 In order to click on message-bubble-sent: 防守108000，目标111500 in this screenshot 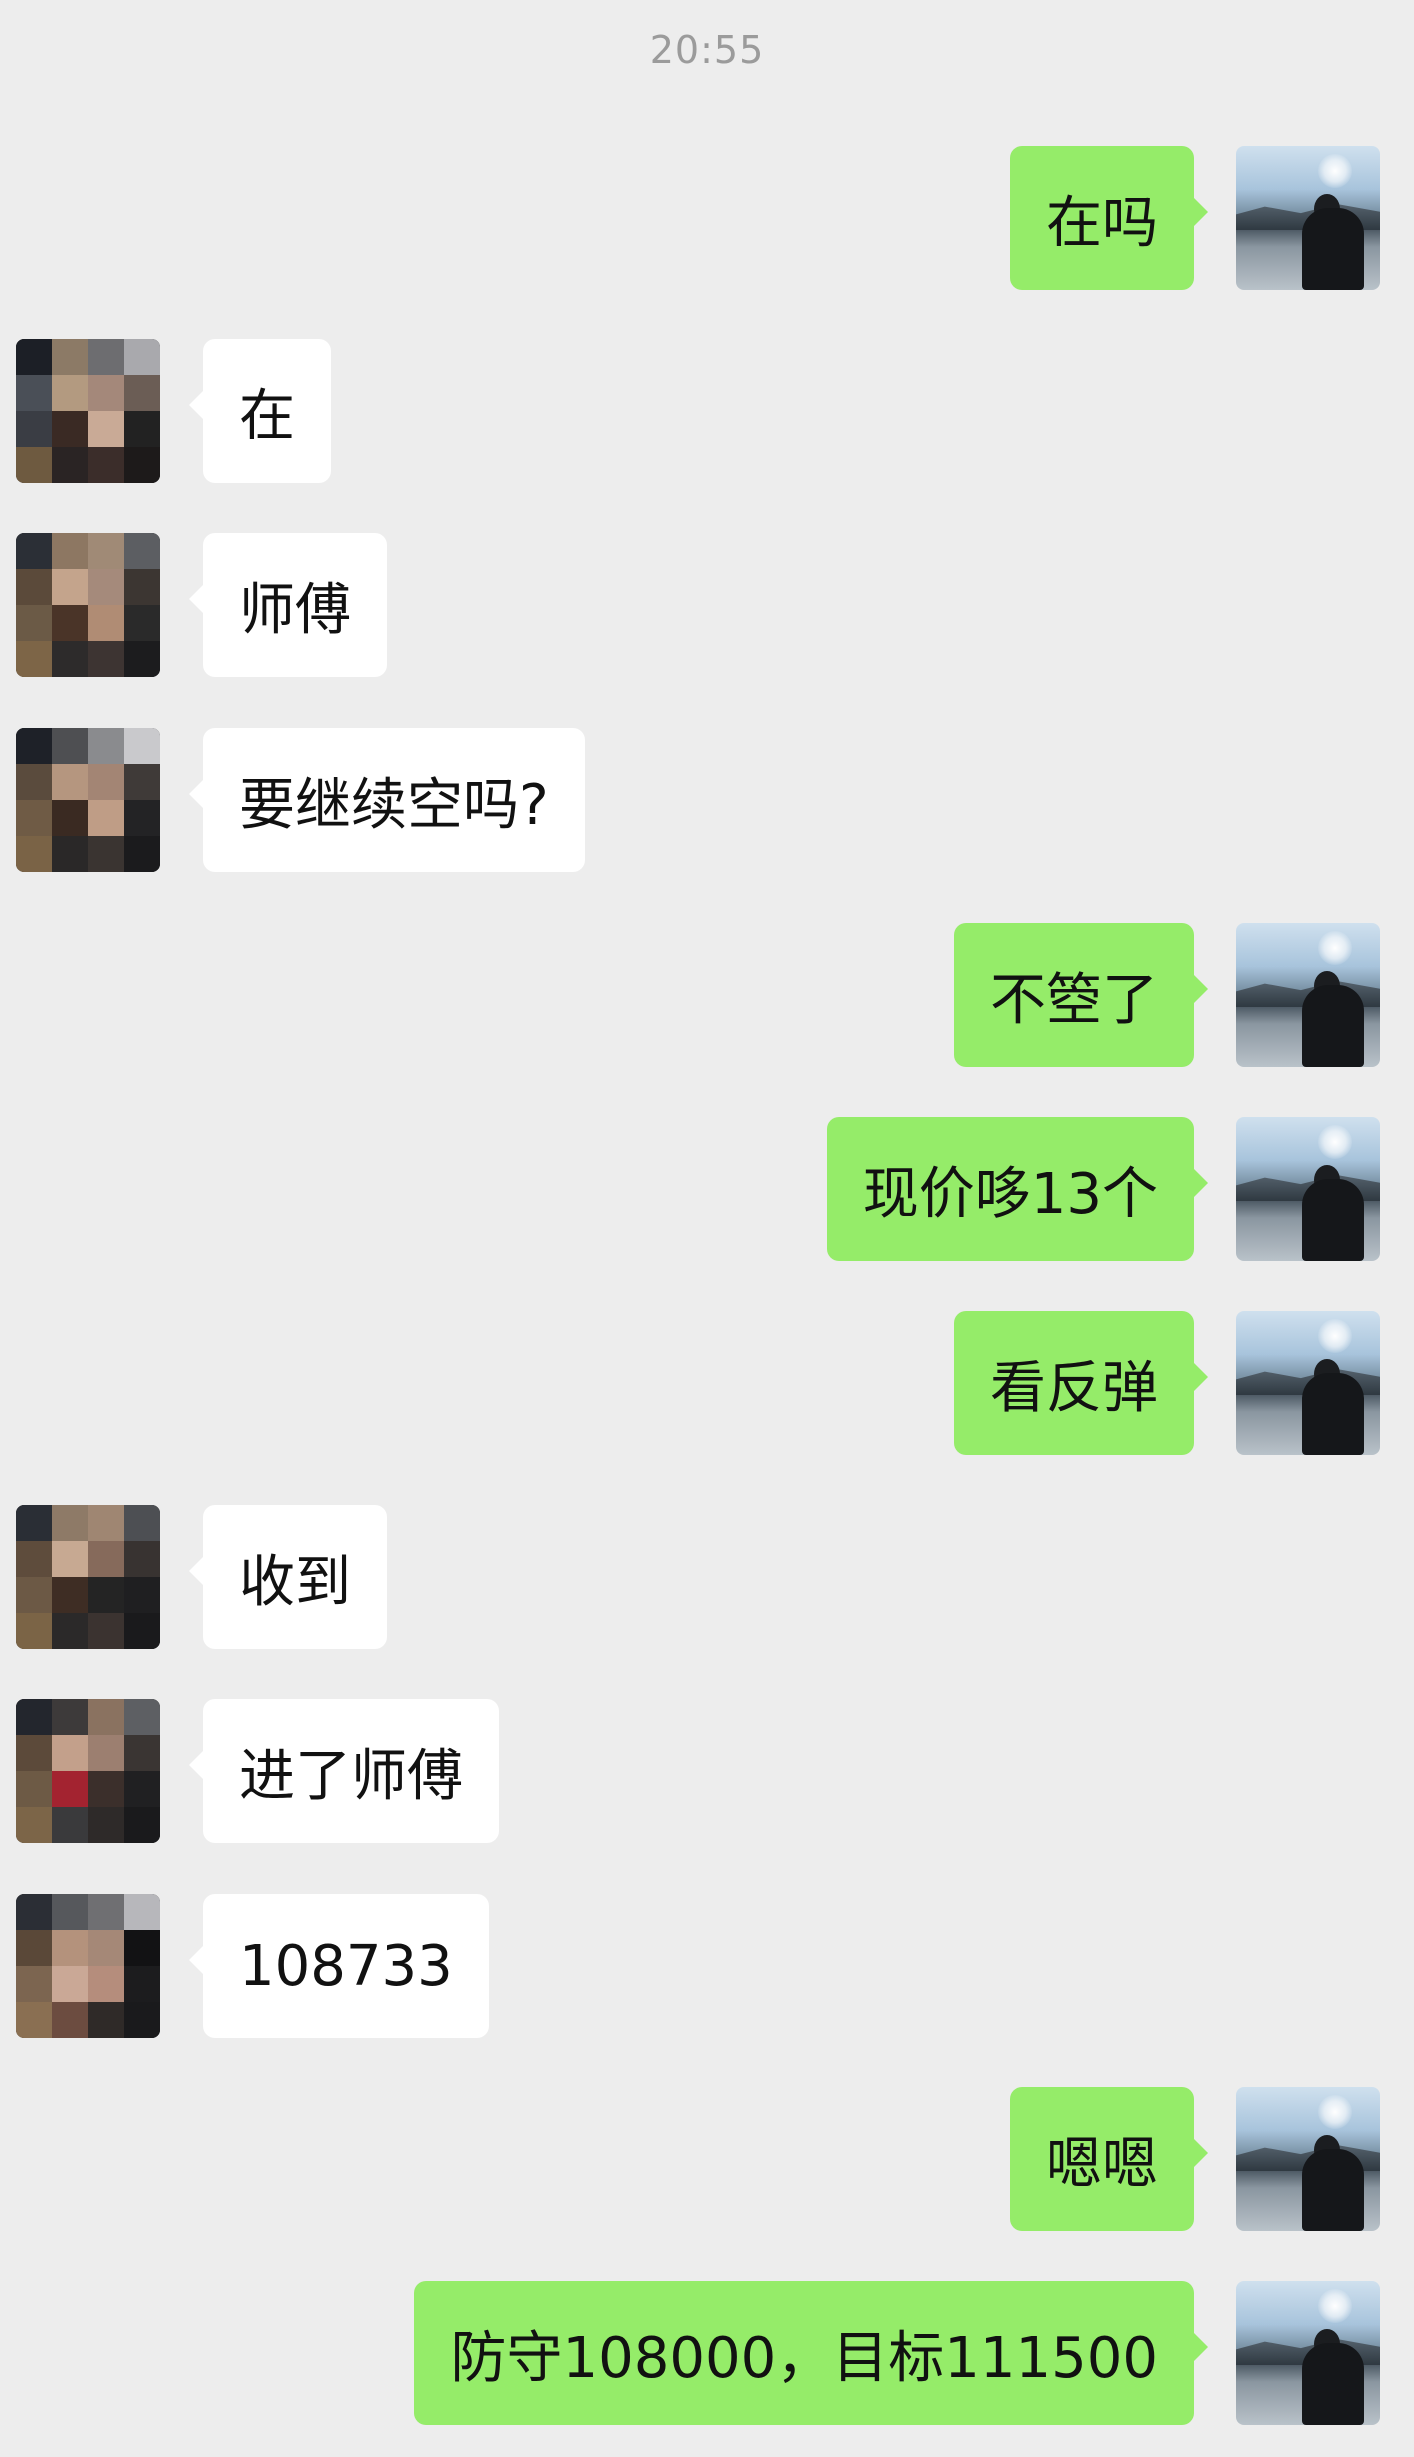, I will do `click(811, 2353)`.